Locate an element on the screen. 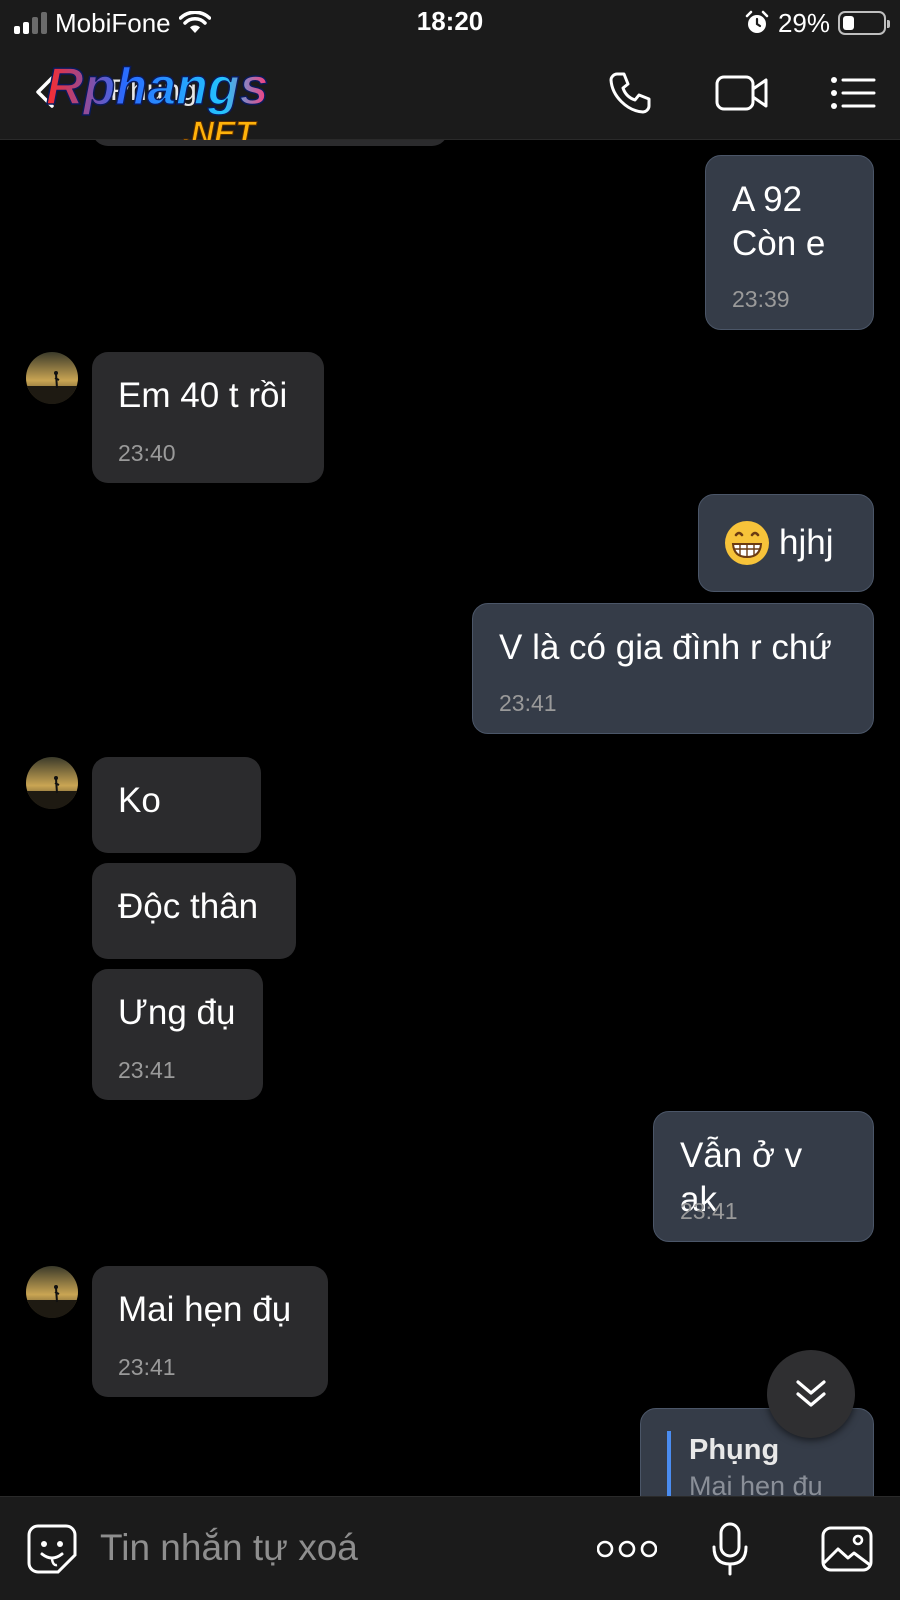 The image size is (900, 1600). status-right: 29% is located at coordinates (817, 23).